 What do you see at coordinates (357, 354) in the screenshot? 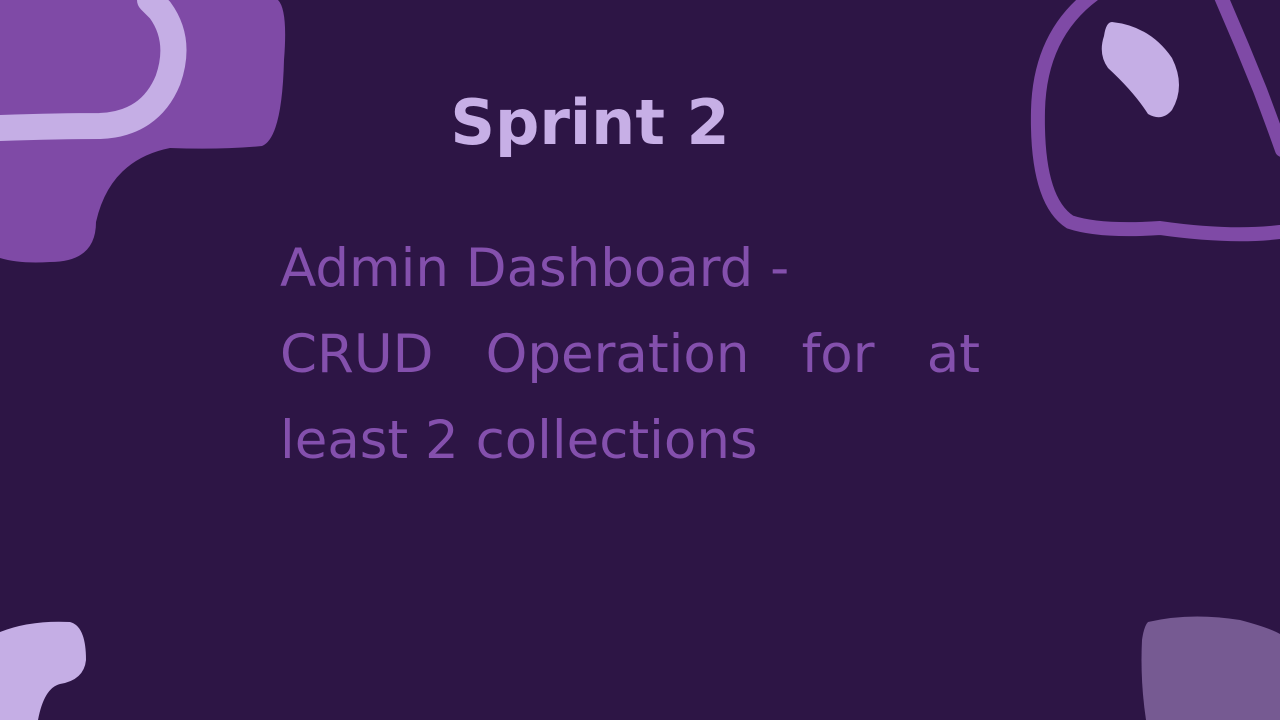
I see `body-line-2-word-1: CRUD` at bounding box center [357, 354].